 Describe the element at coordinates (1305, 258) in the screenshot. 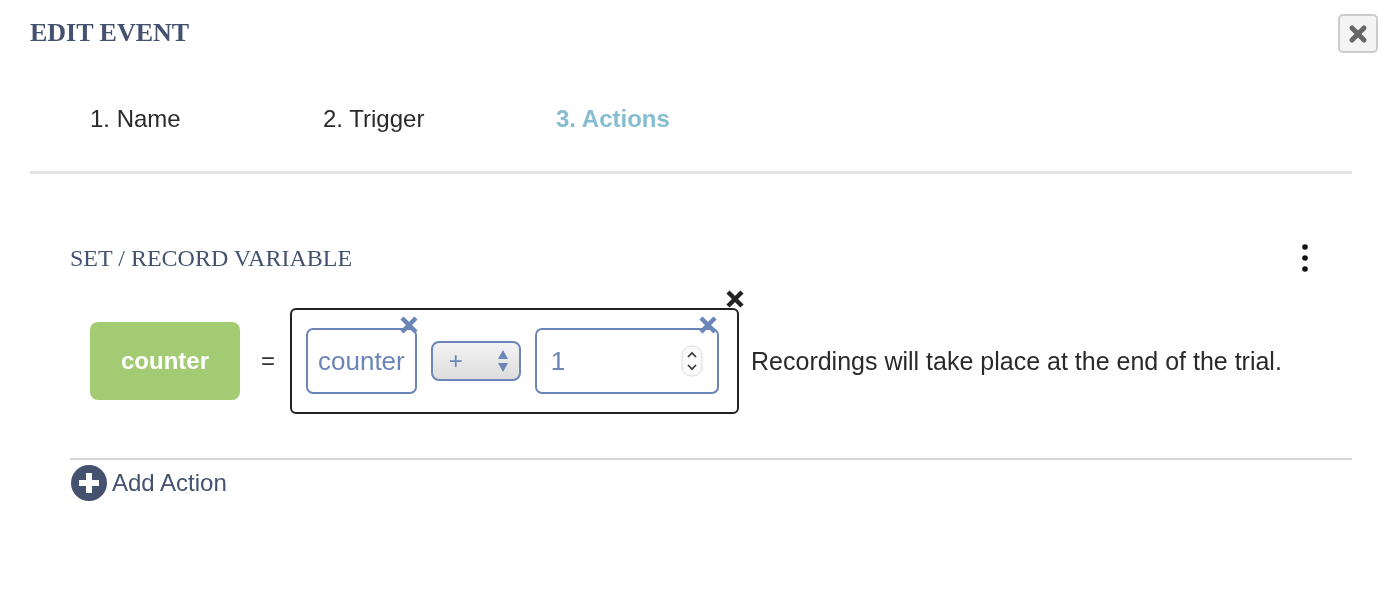

I see `more-options-icon` at that location.